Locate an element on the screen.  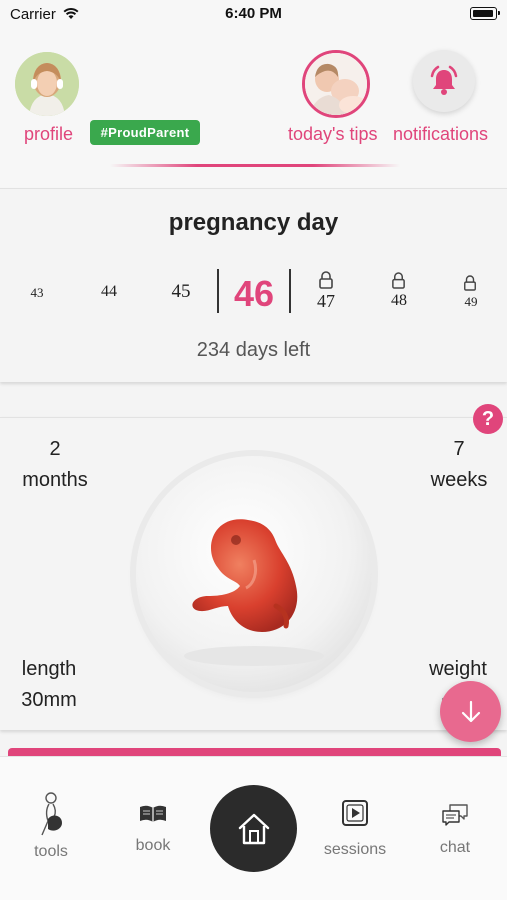
todays-tips-button is located at coordinates (336, 84).